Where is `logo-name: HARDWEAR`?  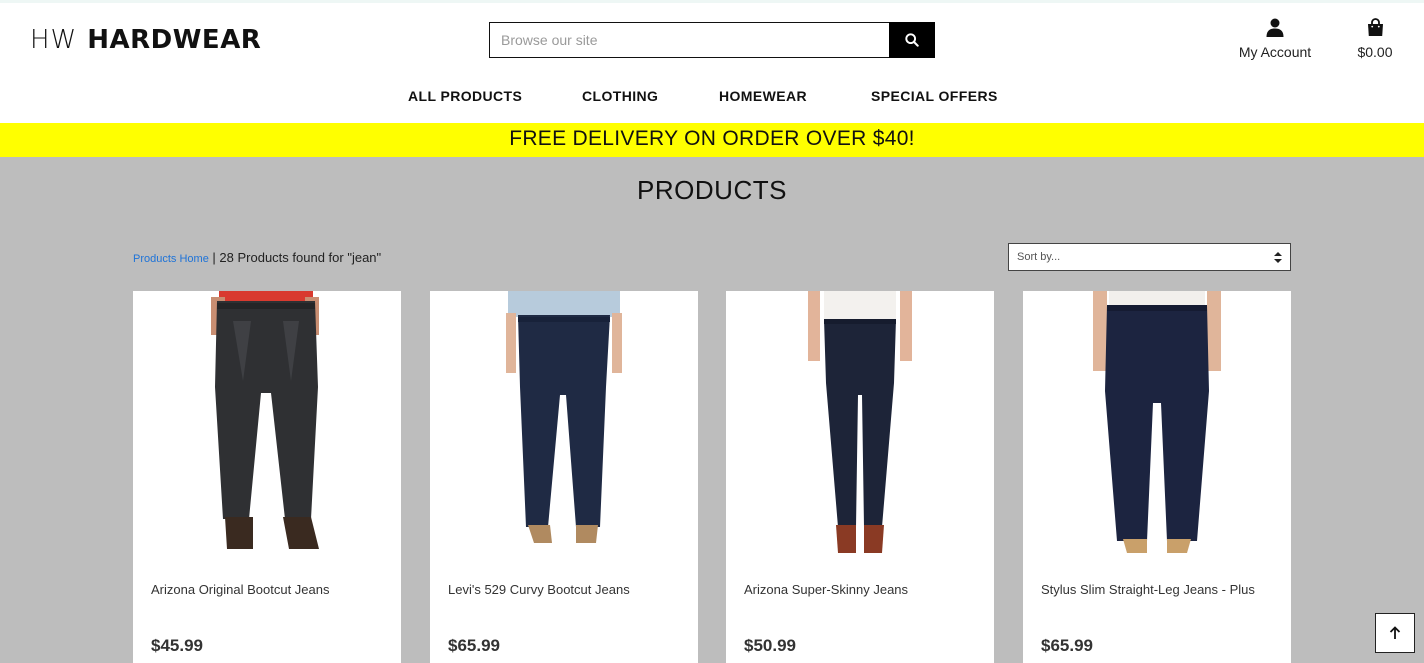 logo-name: HARDWEAR is located at coordinates (174, 40).